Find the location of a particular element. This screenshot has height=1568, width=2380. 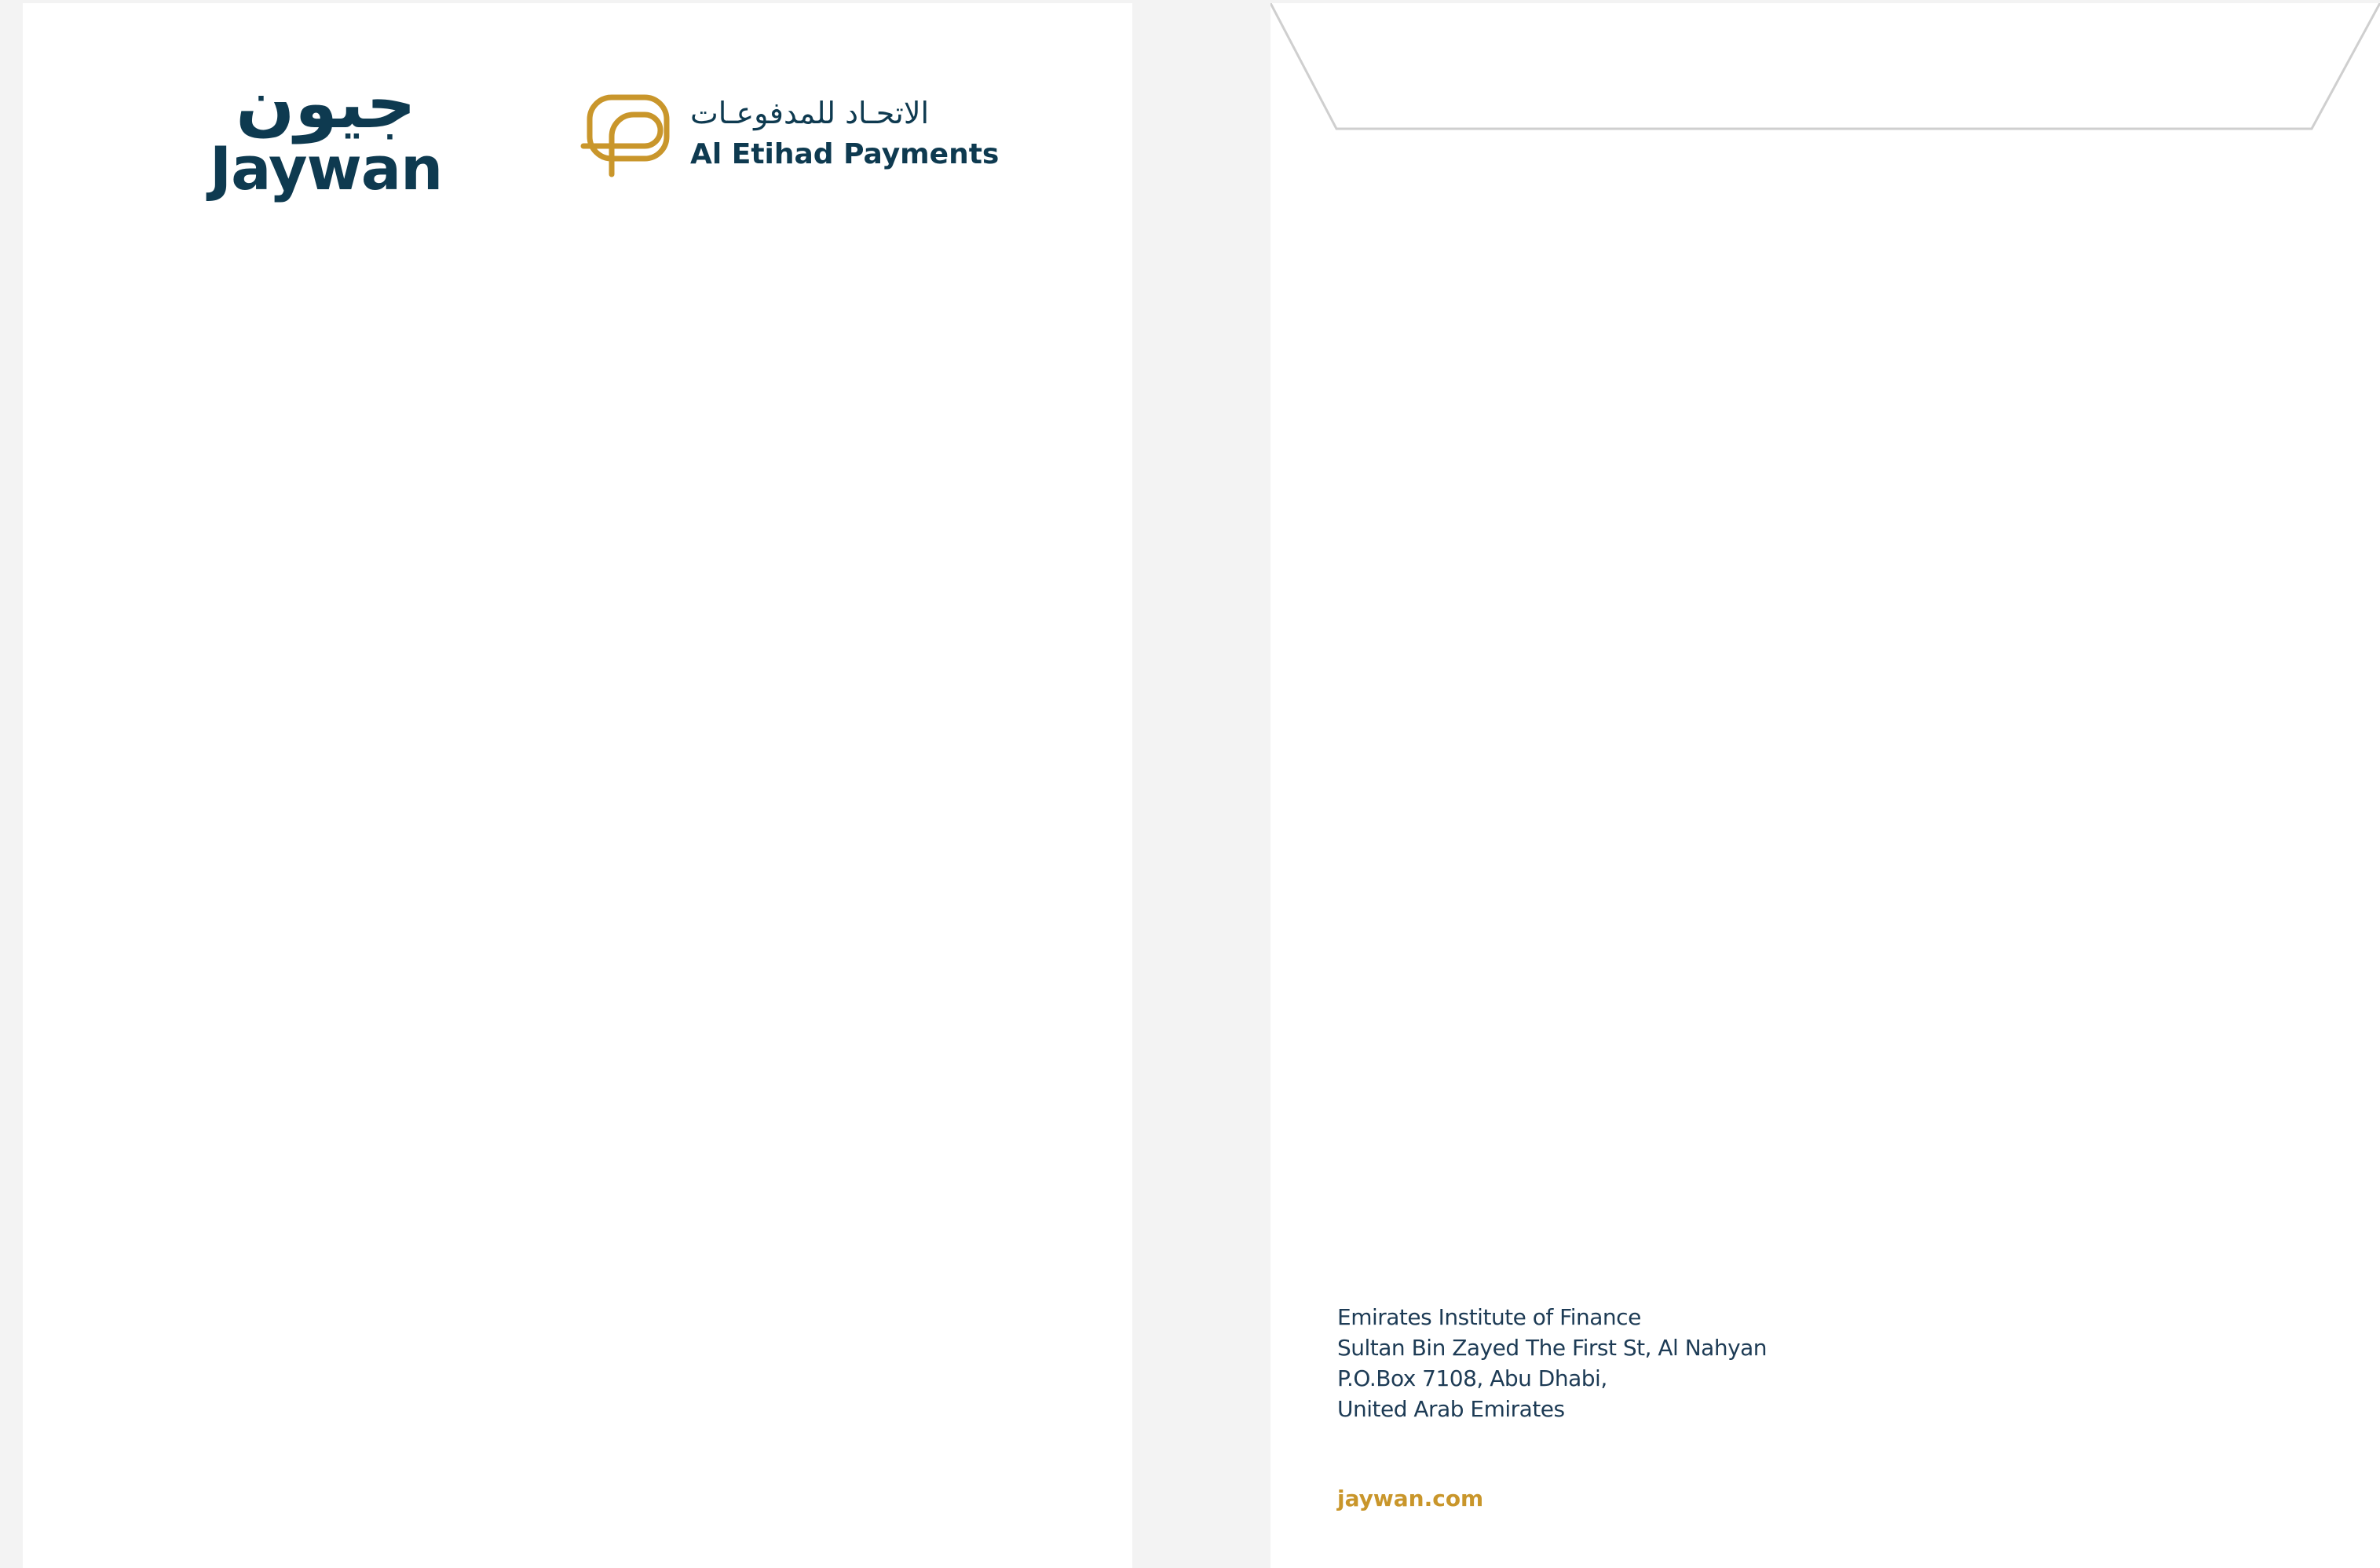

aep-logo-english: Al Etihad Payments is located at coordinates (845, 154).